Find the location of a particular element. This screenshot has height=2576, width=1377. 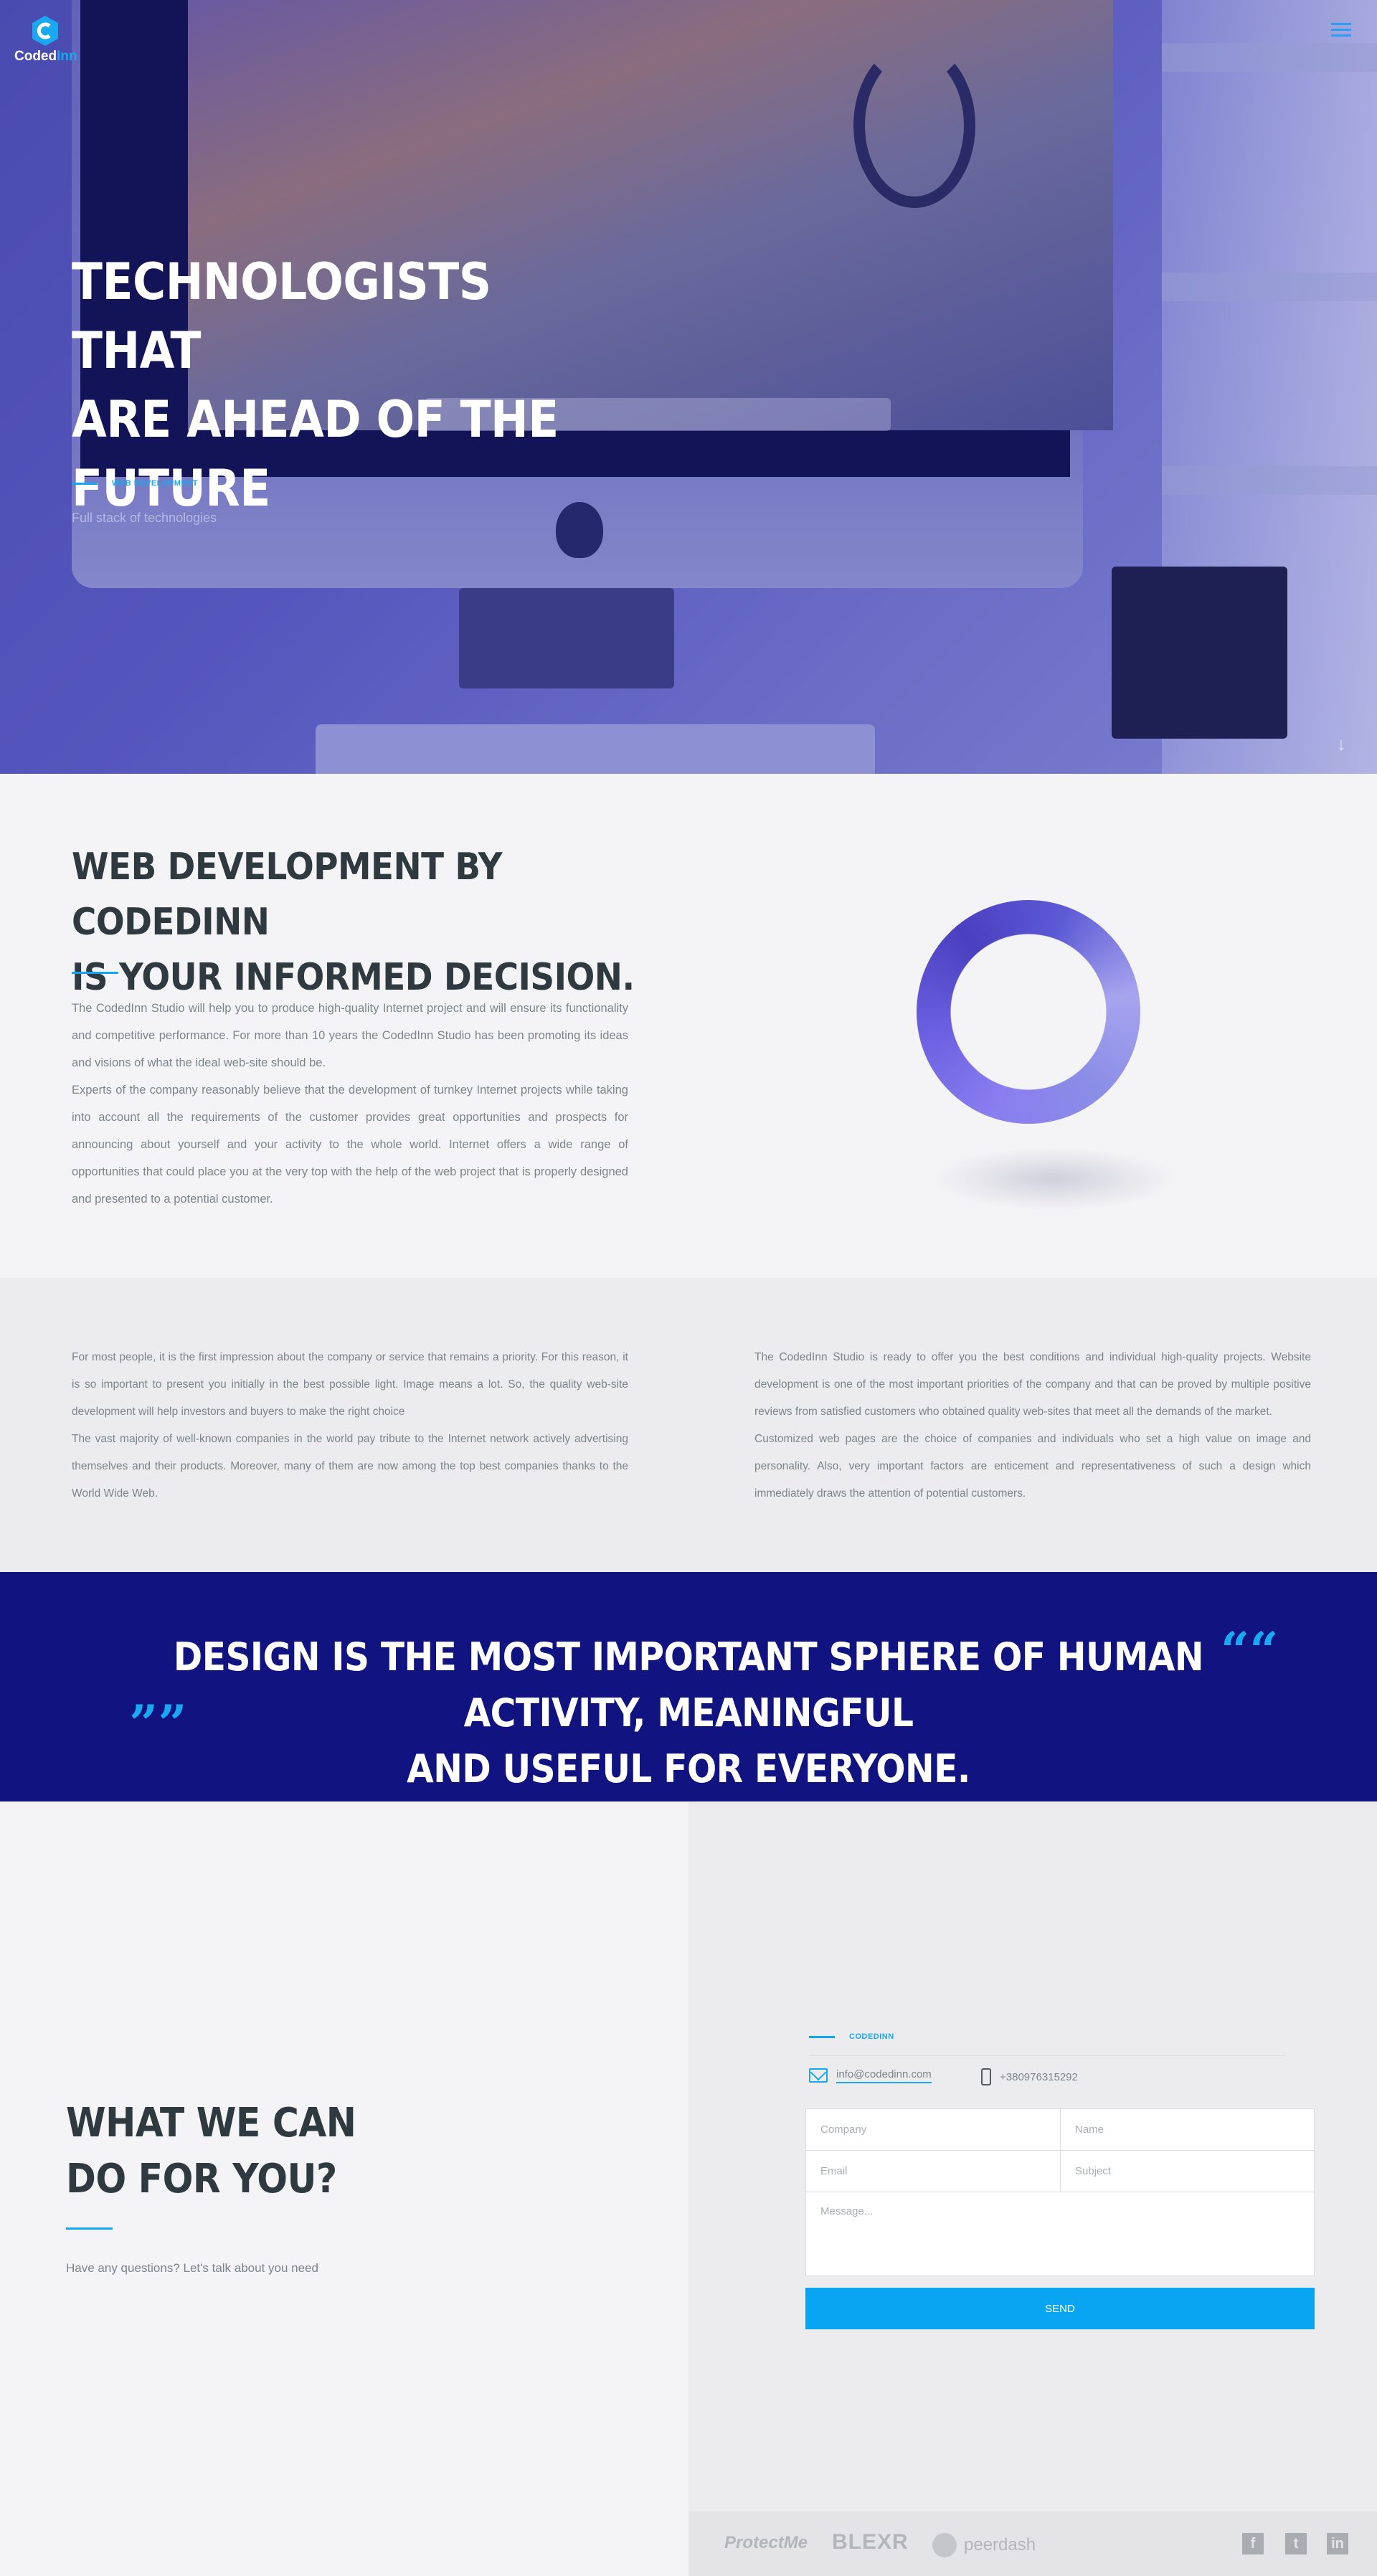

send-button: SEND is located at coordinates (1060, 2308).